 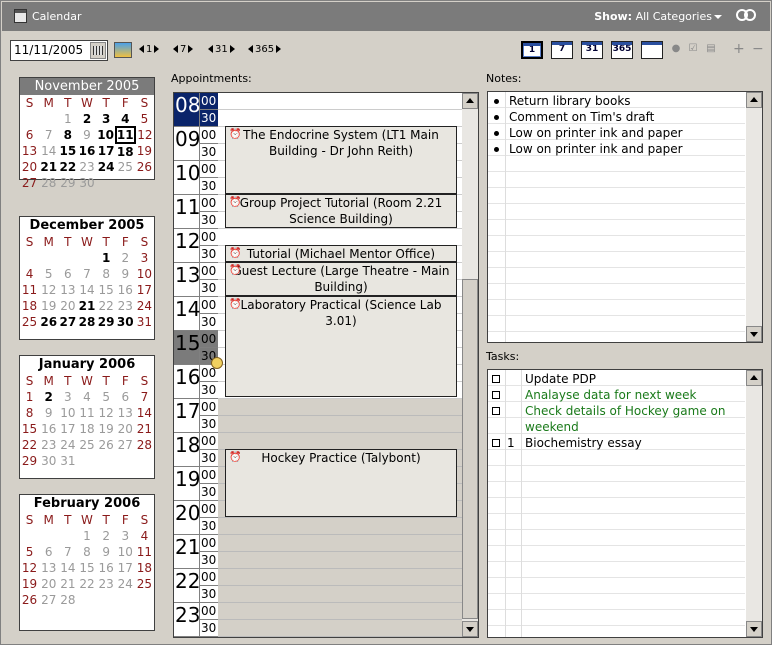 I want to click on circle-icon: ●, so click(x=676, y=49).